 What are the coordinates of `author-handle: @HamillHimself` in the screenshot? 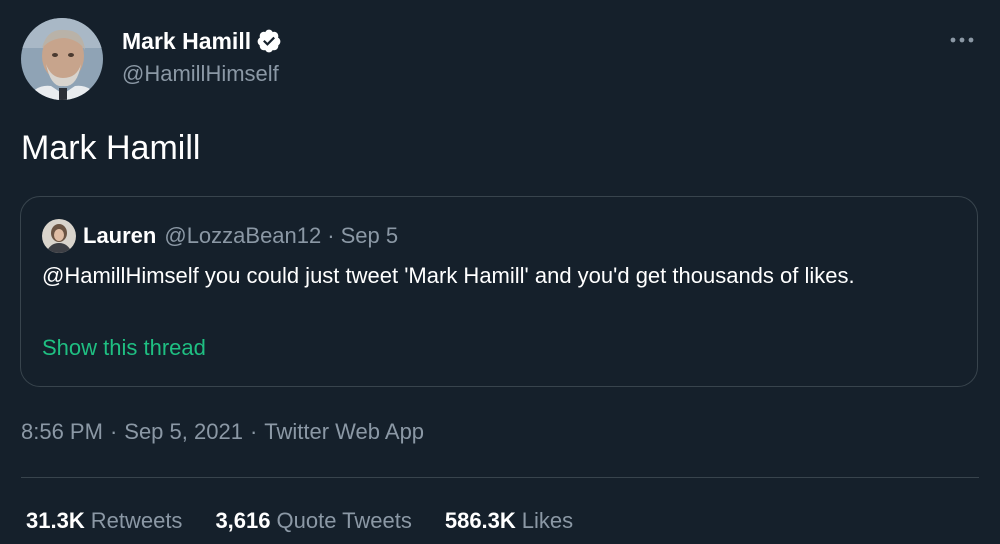 It's located at (200, 74).